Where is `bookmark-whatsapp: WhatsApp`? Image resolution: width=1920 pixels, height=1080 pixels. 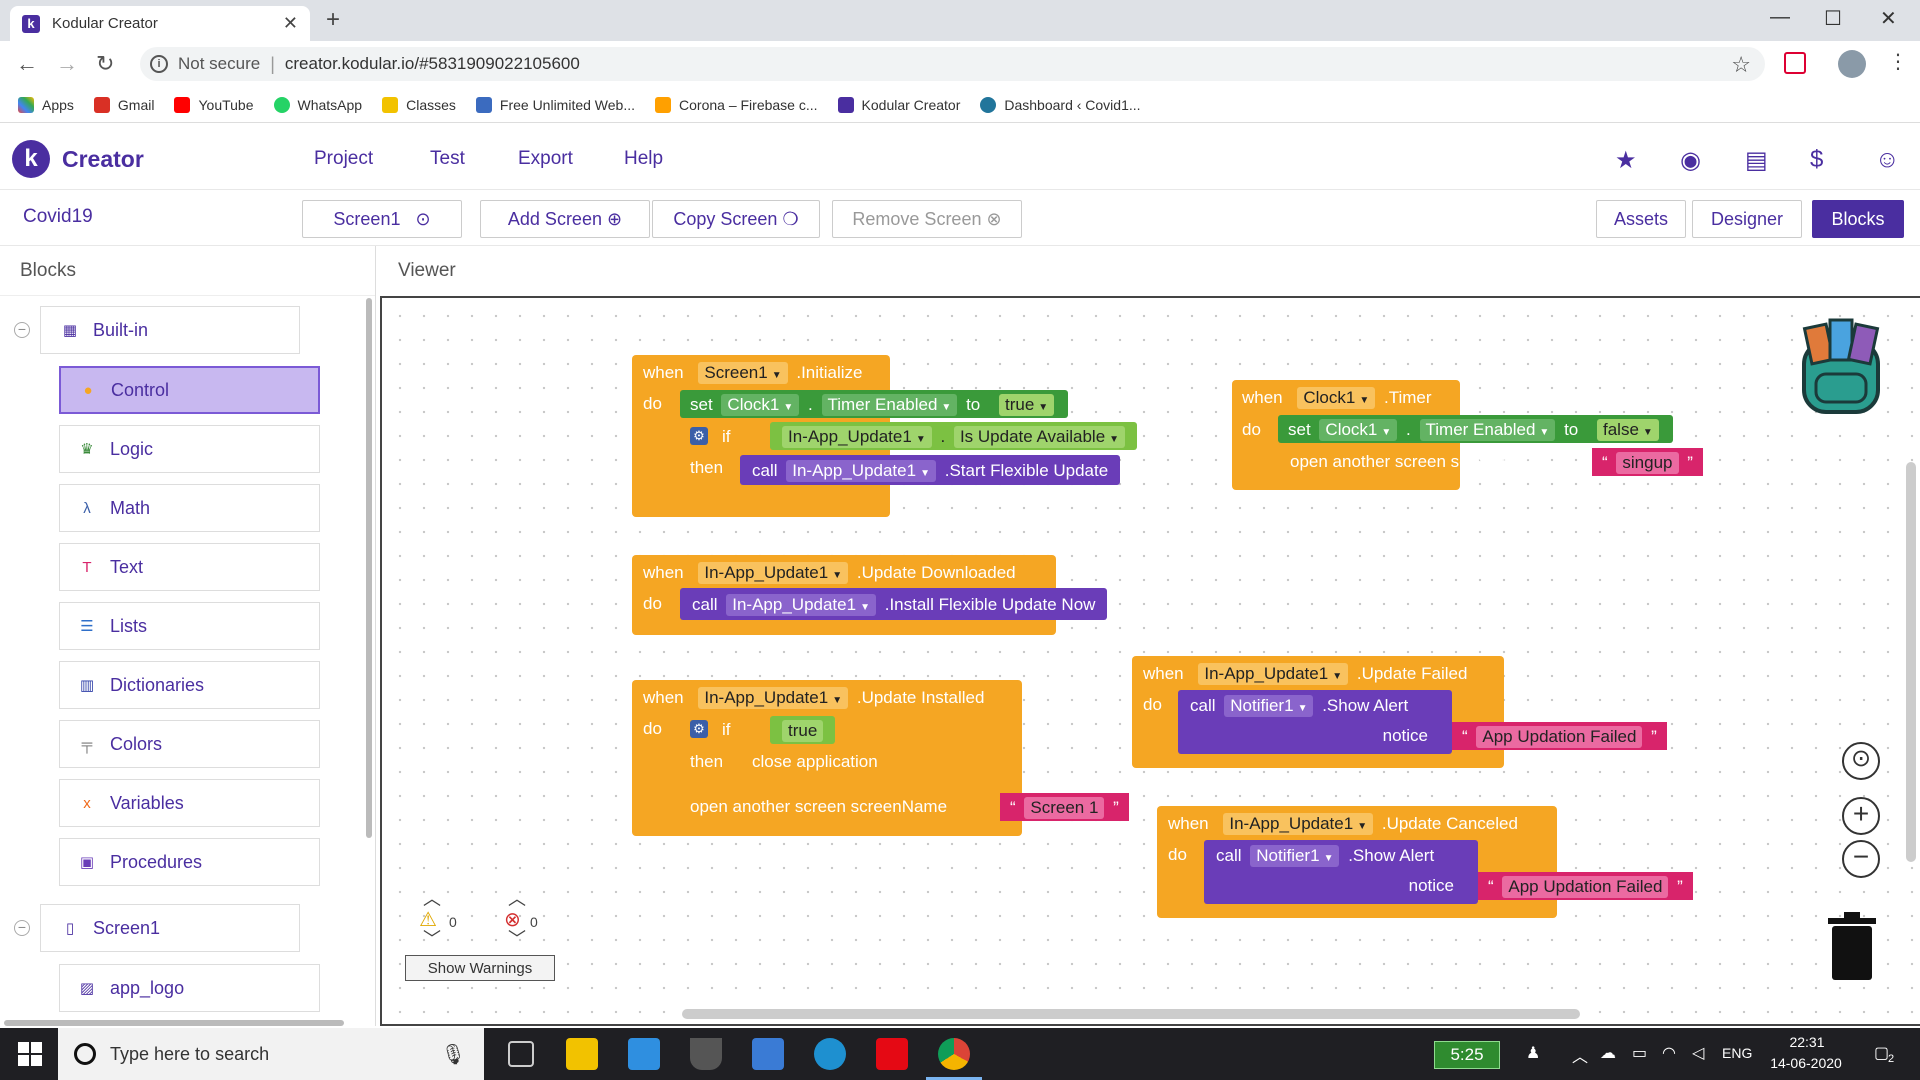 bookmark-whatsapp: WhatsApp is located at coordinates (317, 104).